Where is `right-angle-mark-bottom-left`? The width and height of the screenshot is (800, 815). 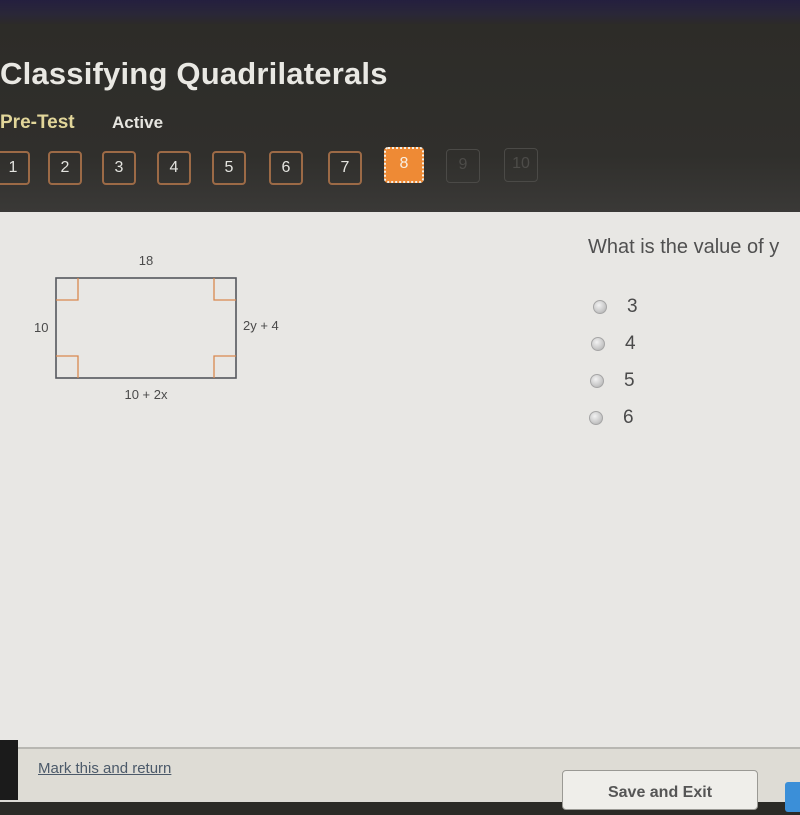 right-angle-mark-bottom-left is located at coordinates (67, 366).